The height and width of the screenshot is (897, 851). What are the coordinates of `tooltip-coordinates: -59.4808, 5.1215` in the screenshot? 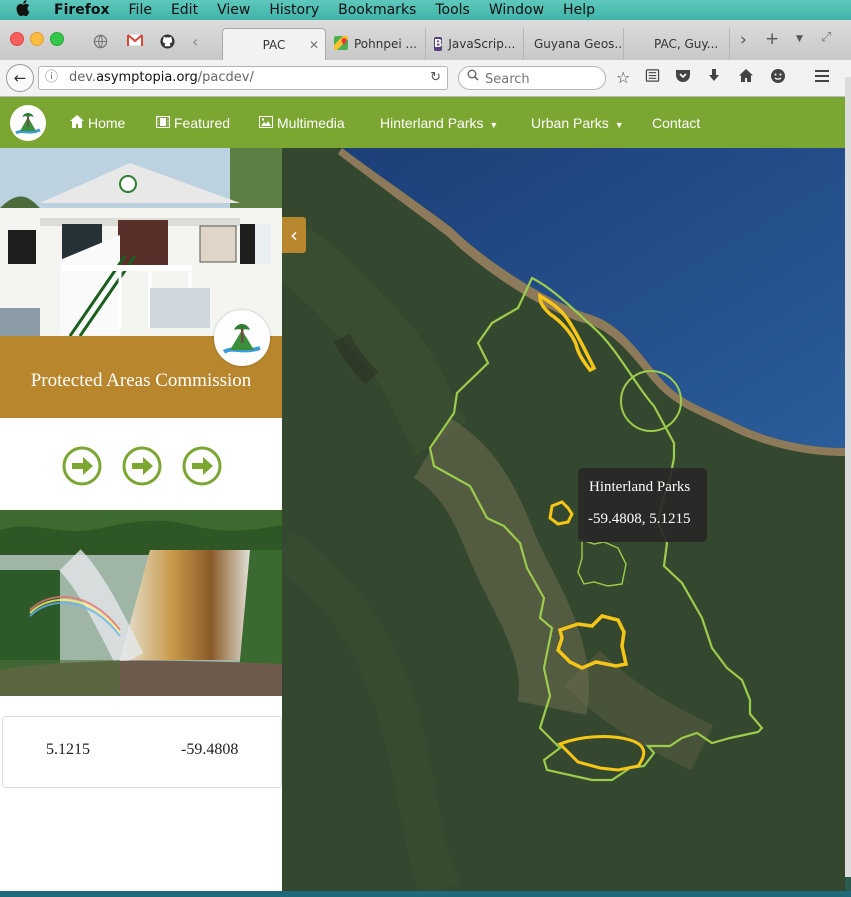 It's located at (639, 519).